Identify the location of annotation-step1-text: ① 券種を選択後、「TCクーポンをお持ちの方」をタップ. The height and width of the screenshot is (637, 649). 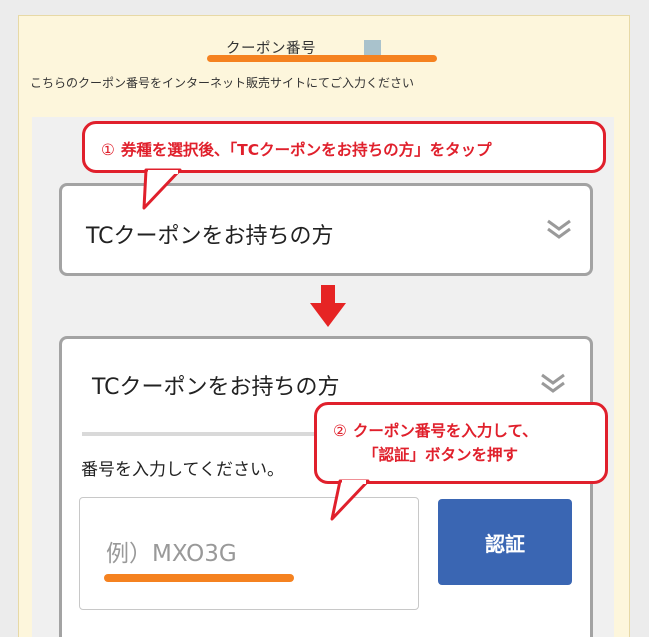
(296, 150).